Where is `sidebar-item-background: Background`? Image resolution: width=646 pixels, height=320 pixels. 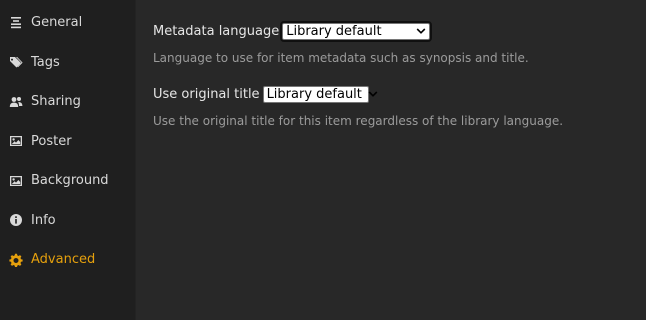
sidebar-item-background: Background is located at coordinates (68, 181).